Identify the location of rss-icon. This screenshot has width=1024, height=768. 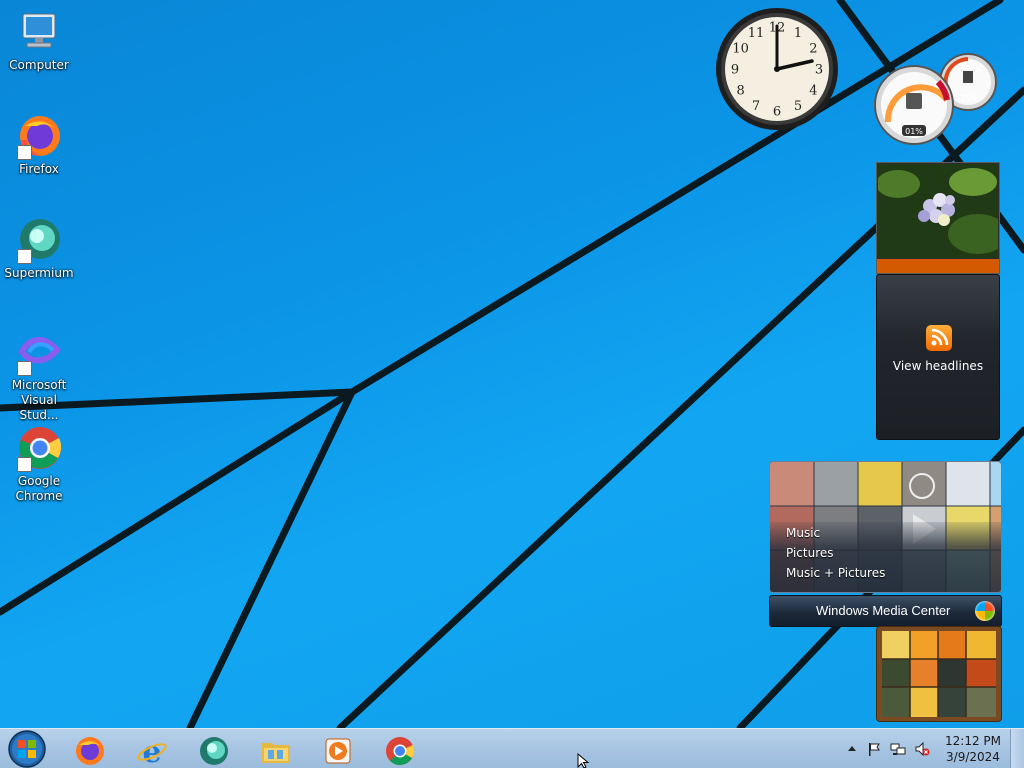
(939, 338).